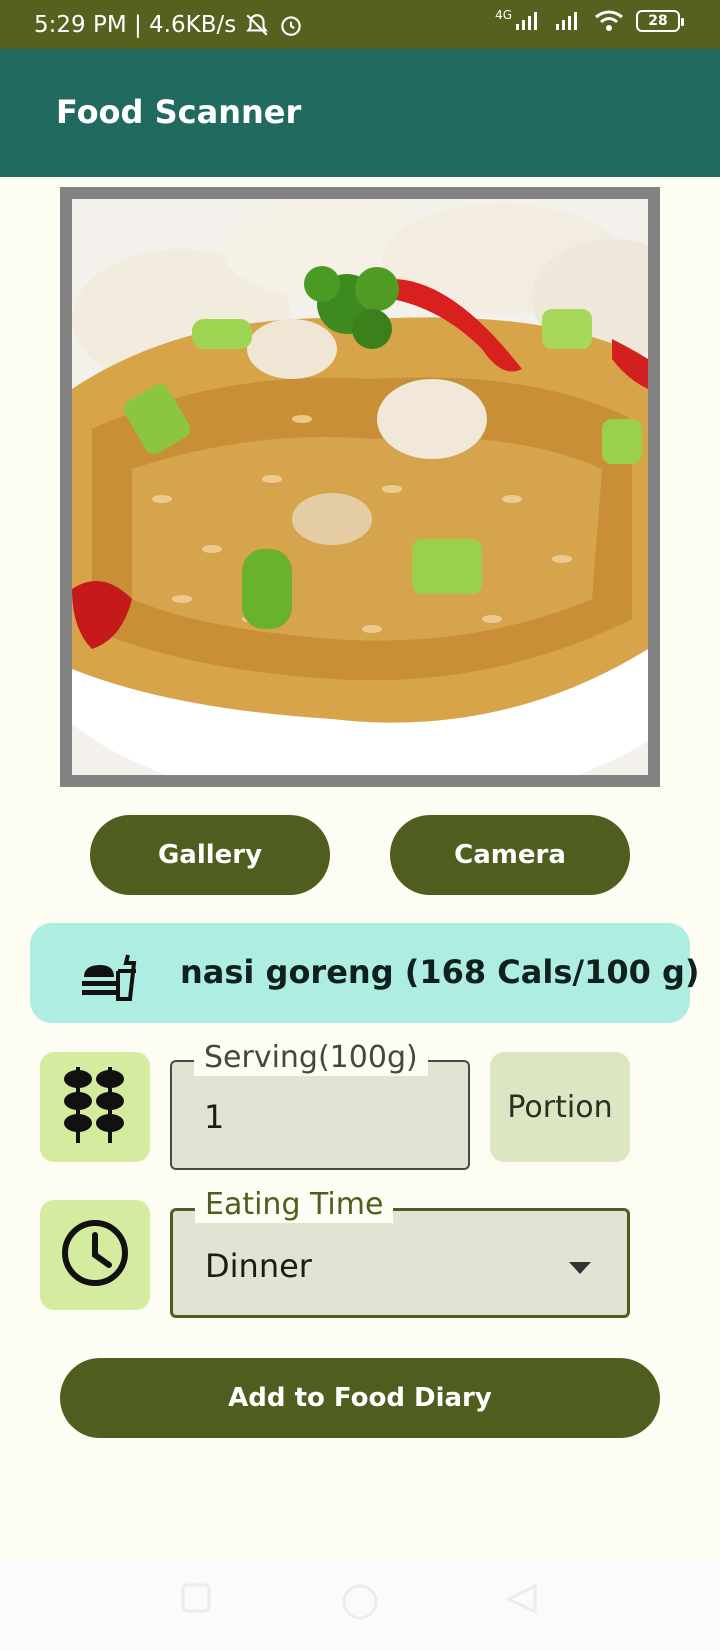 This screenshot has width=720, height=1650. Describe the element at coordinates (660, 21) in the screenshot. I see `battery-icon: 28` at that location.